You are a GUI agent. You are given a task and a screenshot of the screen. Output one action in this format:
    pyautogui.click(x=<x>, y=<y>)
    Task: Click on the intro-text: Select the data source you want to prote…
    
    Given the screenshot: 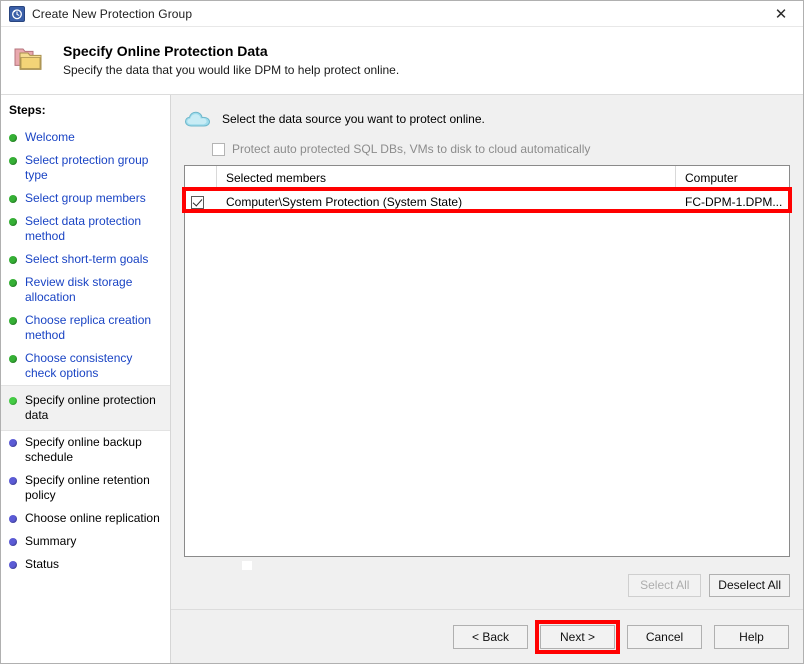 What is the action you would take?
    pyautogui.click(x=353, y=119)
    